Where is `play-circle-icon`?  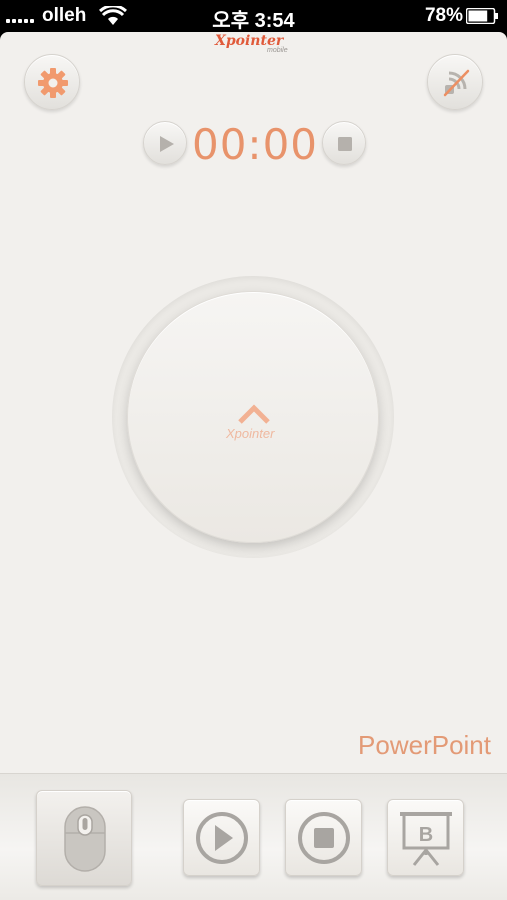 play-circle-icon is located at coordinates (222, 838).